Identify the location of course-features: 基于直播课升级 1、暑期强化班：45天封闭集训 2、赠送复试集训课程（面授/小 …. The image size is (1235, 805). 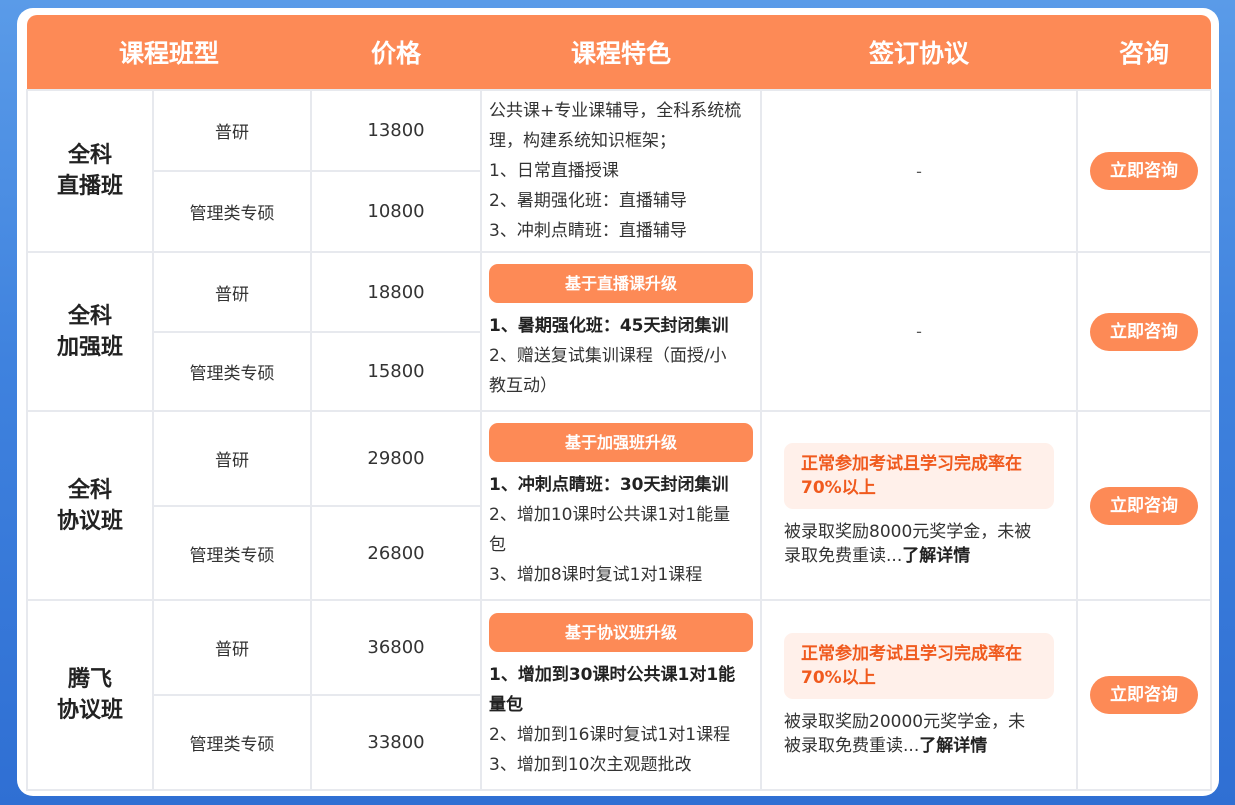
(621, 331).